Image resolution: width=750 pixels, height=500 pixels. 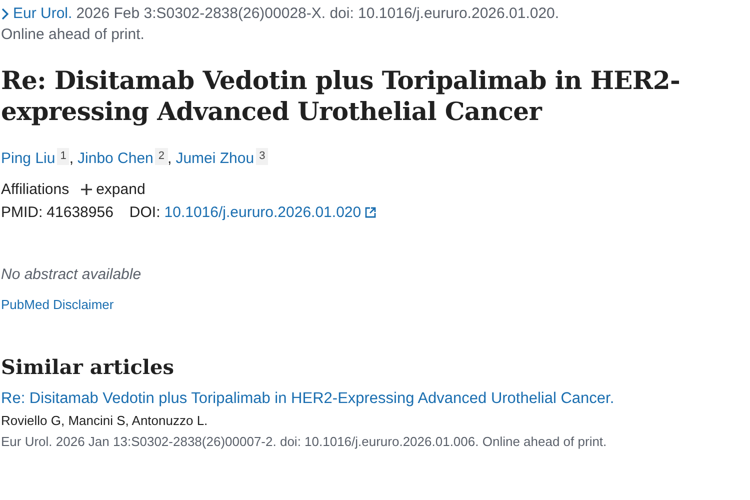 I want to click on citation-details: 2026 Feb 3:S0302-2838(26)00028-X. doi: 10.1016/j.eururo.2026.01.020., so click(x=318, y=14).